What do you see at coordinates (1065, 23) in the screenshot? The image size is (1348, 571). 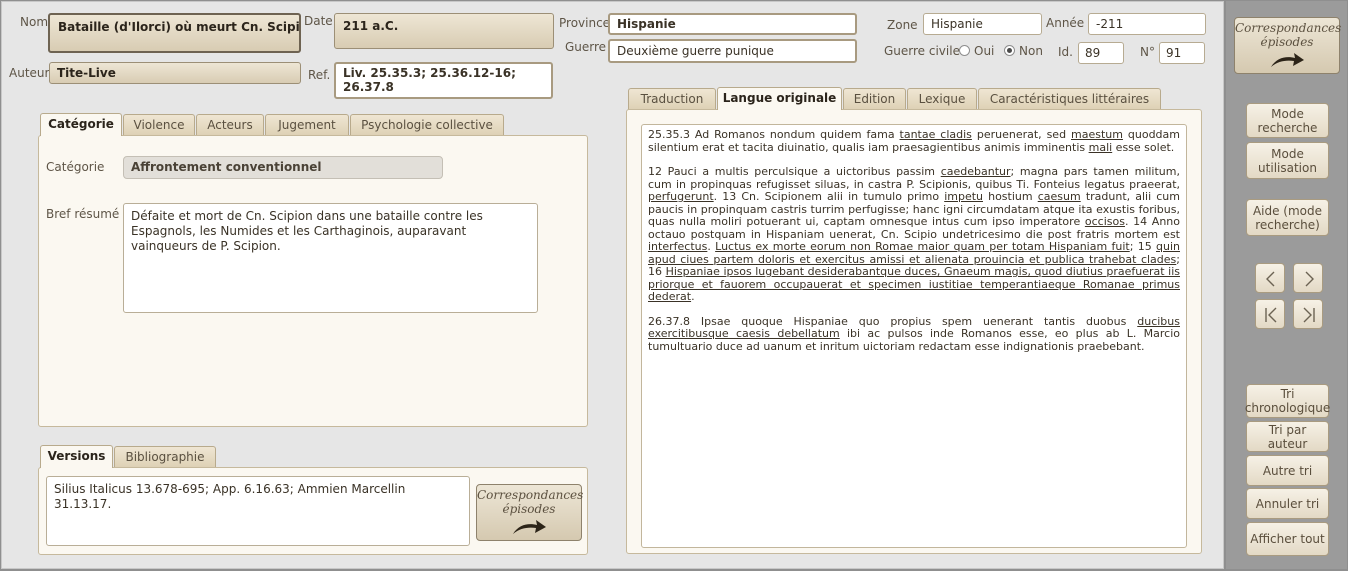 I see `annee-label: Année` at bounding box center [1065, 23].